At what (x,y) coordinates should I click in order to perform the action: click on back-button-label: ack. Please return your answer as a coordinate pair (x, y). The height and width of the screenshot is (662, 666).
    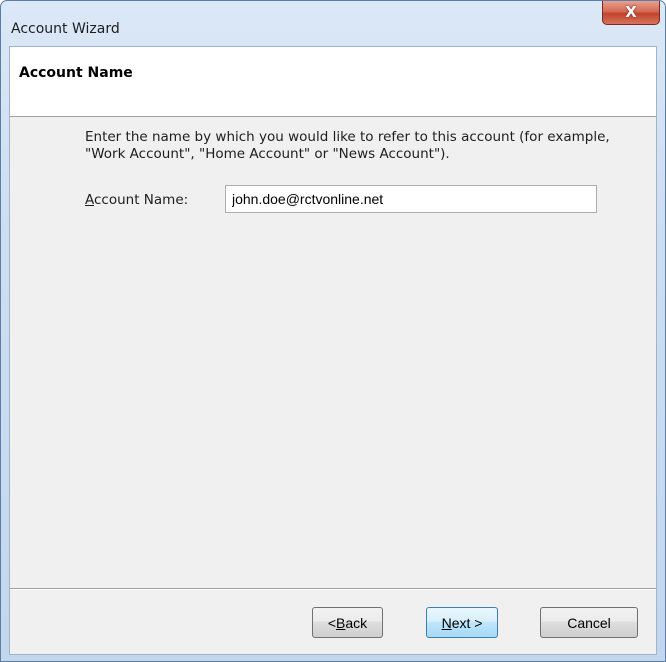
    Looking at the image, I should click on (356, 622).